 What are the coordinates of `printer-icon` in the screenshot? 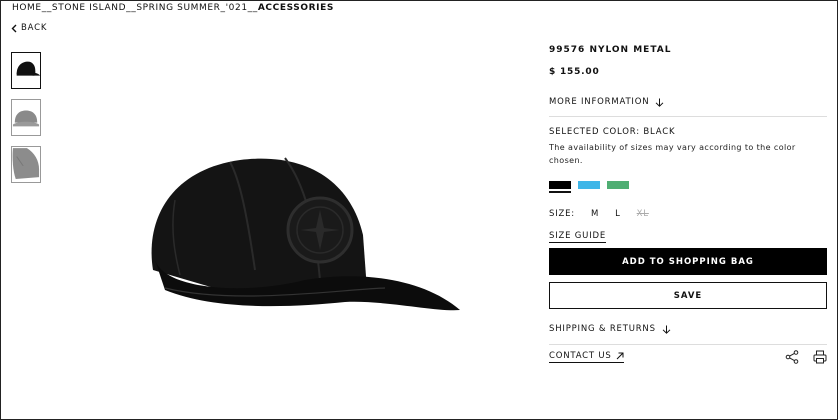 It's located at (820, 357).